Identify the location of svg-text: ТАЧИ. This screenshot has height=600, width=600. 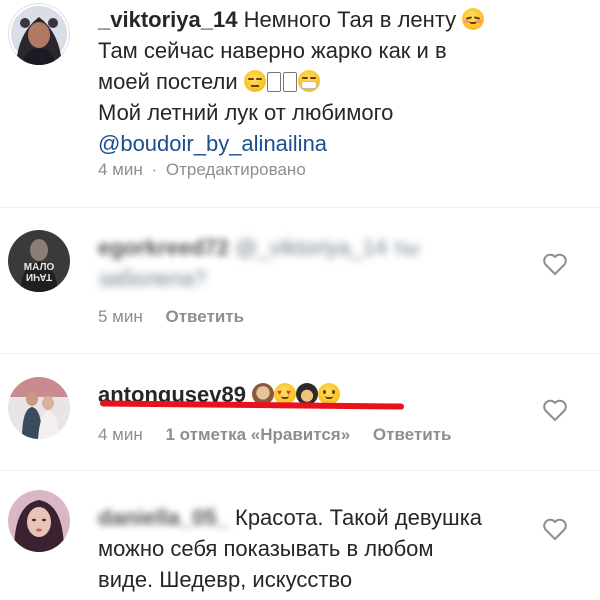
(39, 276).